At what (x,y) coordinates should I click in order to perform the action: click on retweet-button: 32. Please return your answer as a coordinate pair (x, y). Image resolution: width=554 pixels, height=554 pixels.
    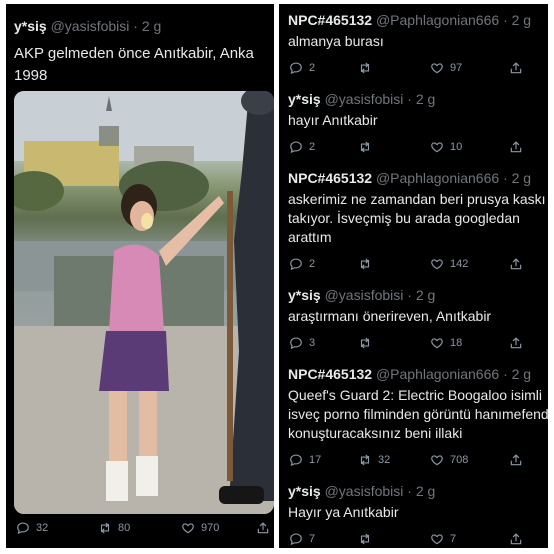
    Looking at the image, I should click on (374, 460).